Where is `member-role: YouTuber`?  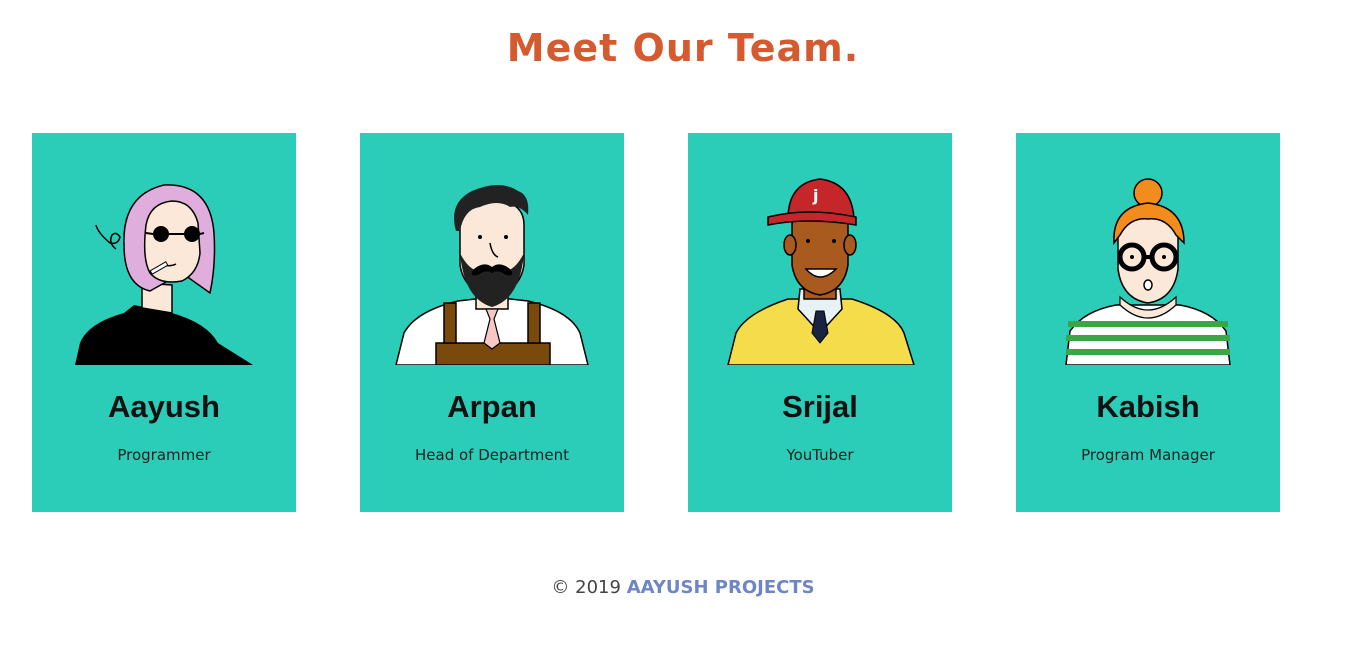
member-role: YouTuber is located at coordinates (820, 455).